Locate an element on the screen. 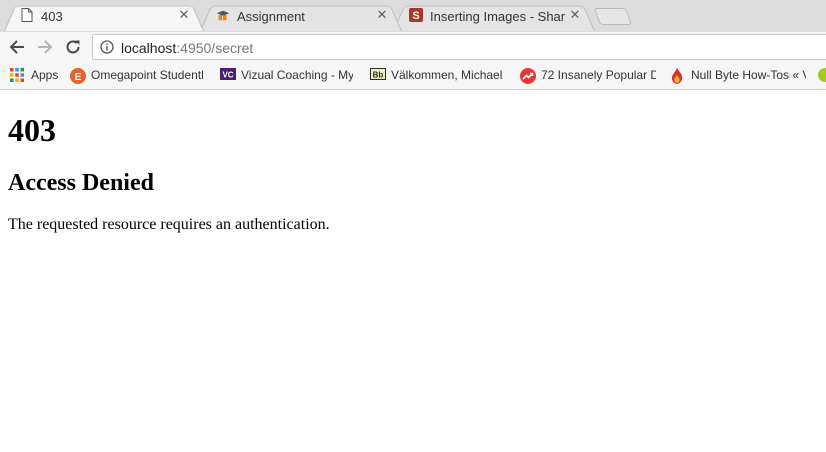 Image resolution: width=826 pixels, height=452 pixels. bookmark-vizual-coaching: VC Vizual Coaching - My is located at coordinates (288, 76).